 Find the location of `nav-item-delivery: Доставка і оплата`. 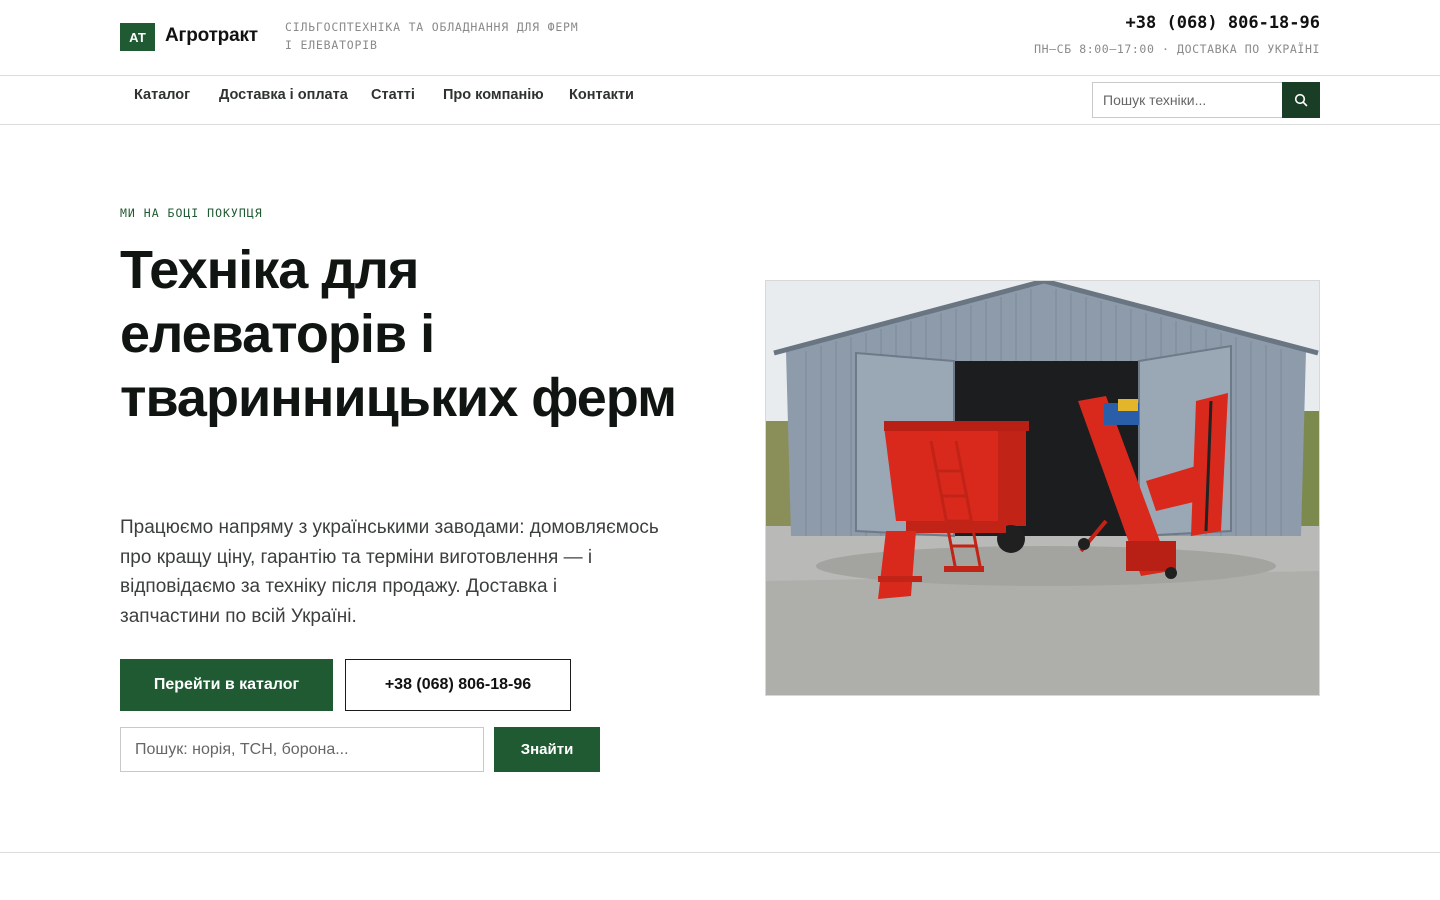

nav-item-delivery: Доставка і оплата is located at coordinates (283, 95).